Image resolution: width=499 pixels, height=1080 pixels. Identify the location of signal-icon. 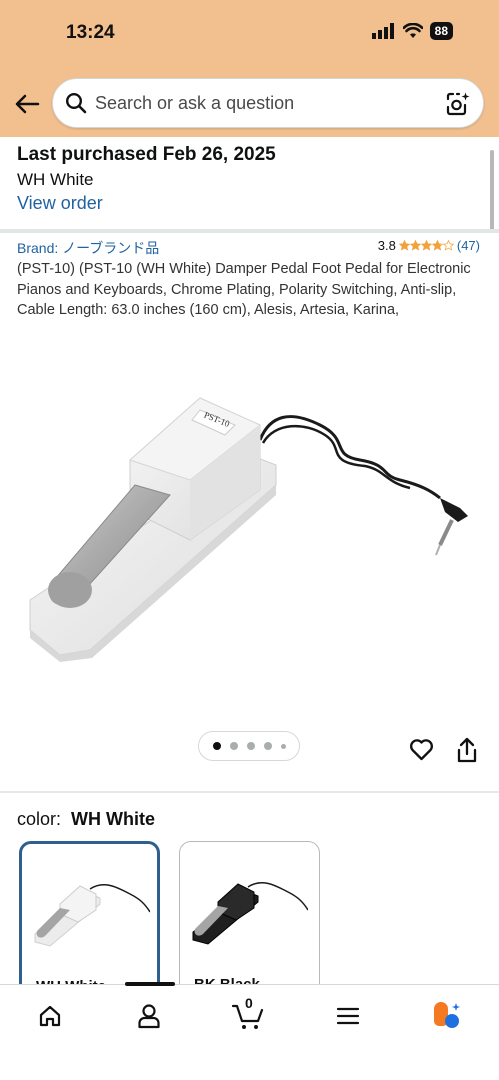
(382, 31).